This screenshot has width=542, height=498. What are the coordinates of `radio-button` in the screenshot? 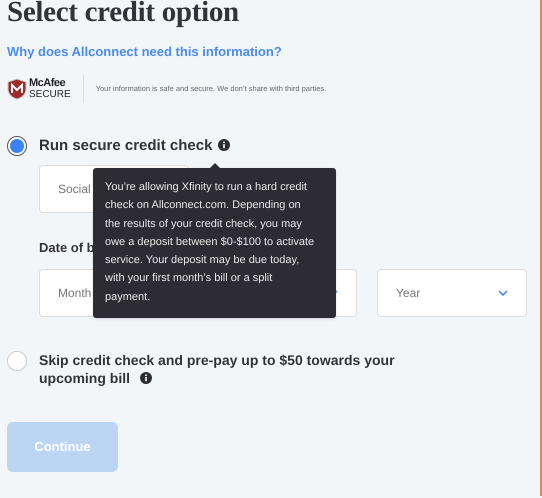 It's located at (17, 146).